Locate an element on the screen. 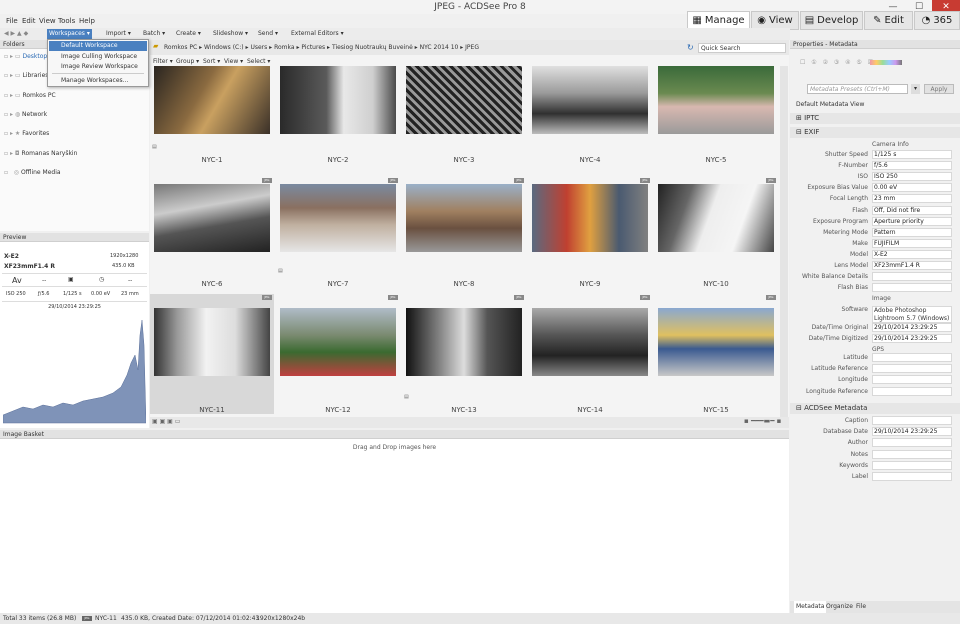 The width and height of the screenshot is (960, 624). thumbnail: JPG NYC-12 is located at coordinates (338, 354).